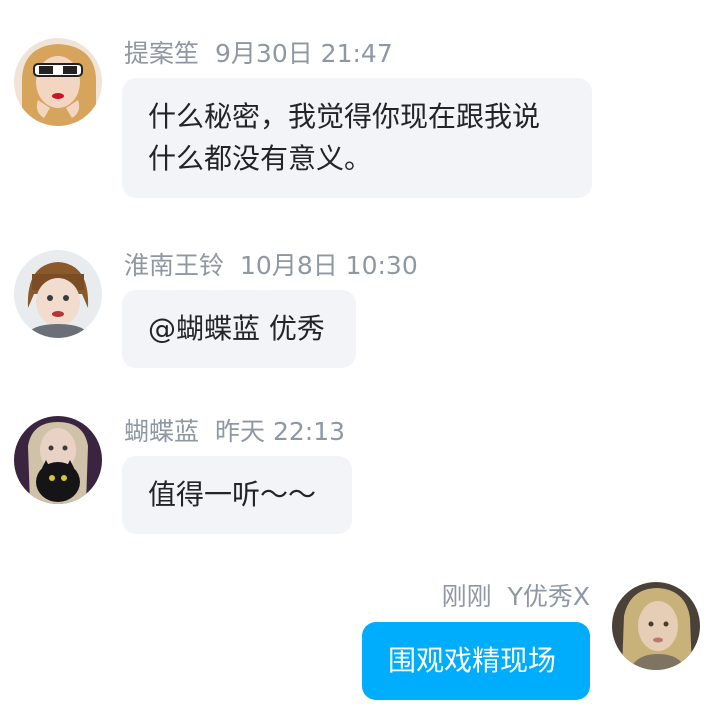  I want to click on message-bubble-mine: 围观戏精现场, so click(476, 661).